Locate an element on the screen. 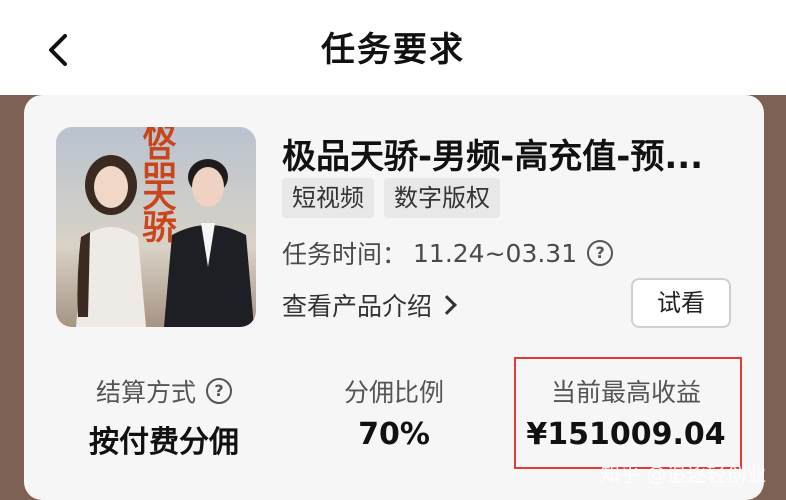 The width and height of the screenshot is (786, 500). view-product-intro-link: 查看产品介绍 is located at coordinates (369, 305).